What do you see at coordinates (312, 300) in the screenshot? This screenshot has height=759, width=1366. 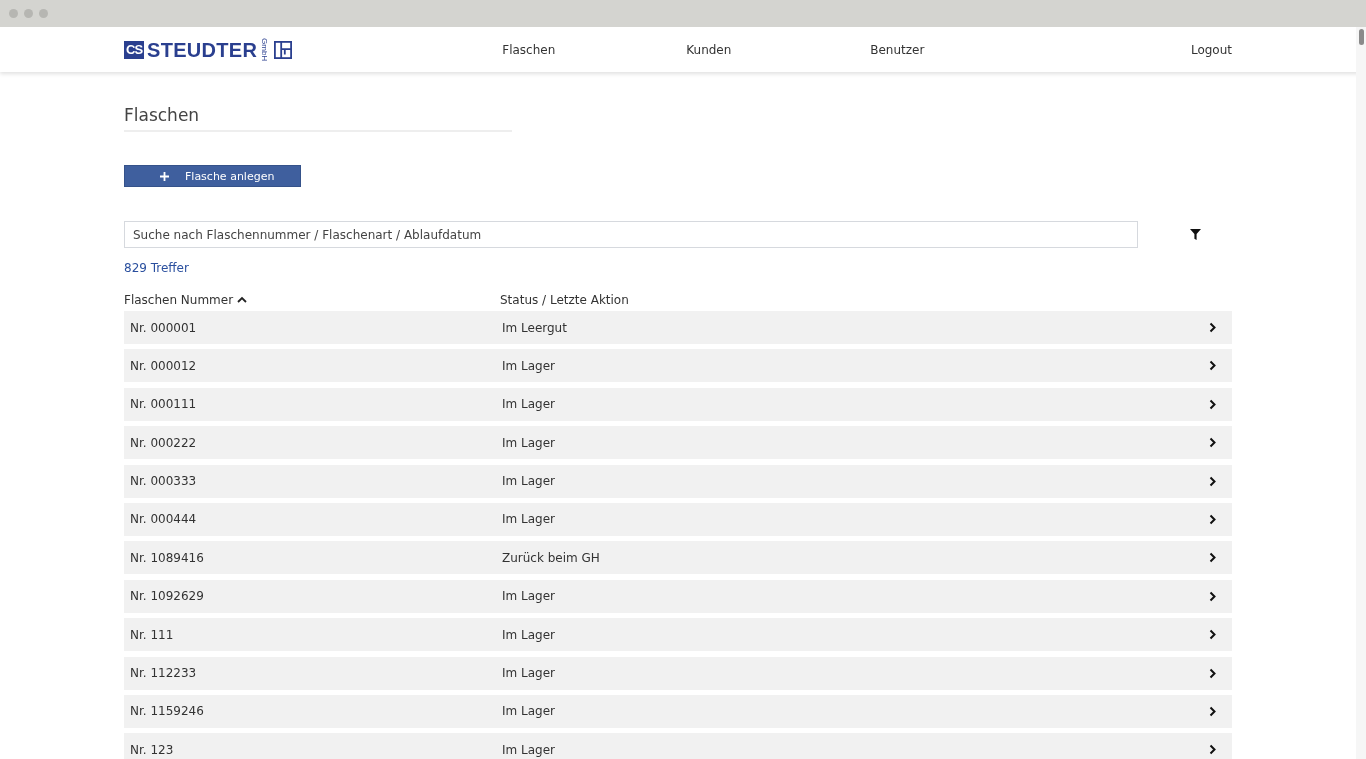 I see `column-header: Flaschen Nummer` at bounding box center [312, 300].